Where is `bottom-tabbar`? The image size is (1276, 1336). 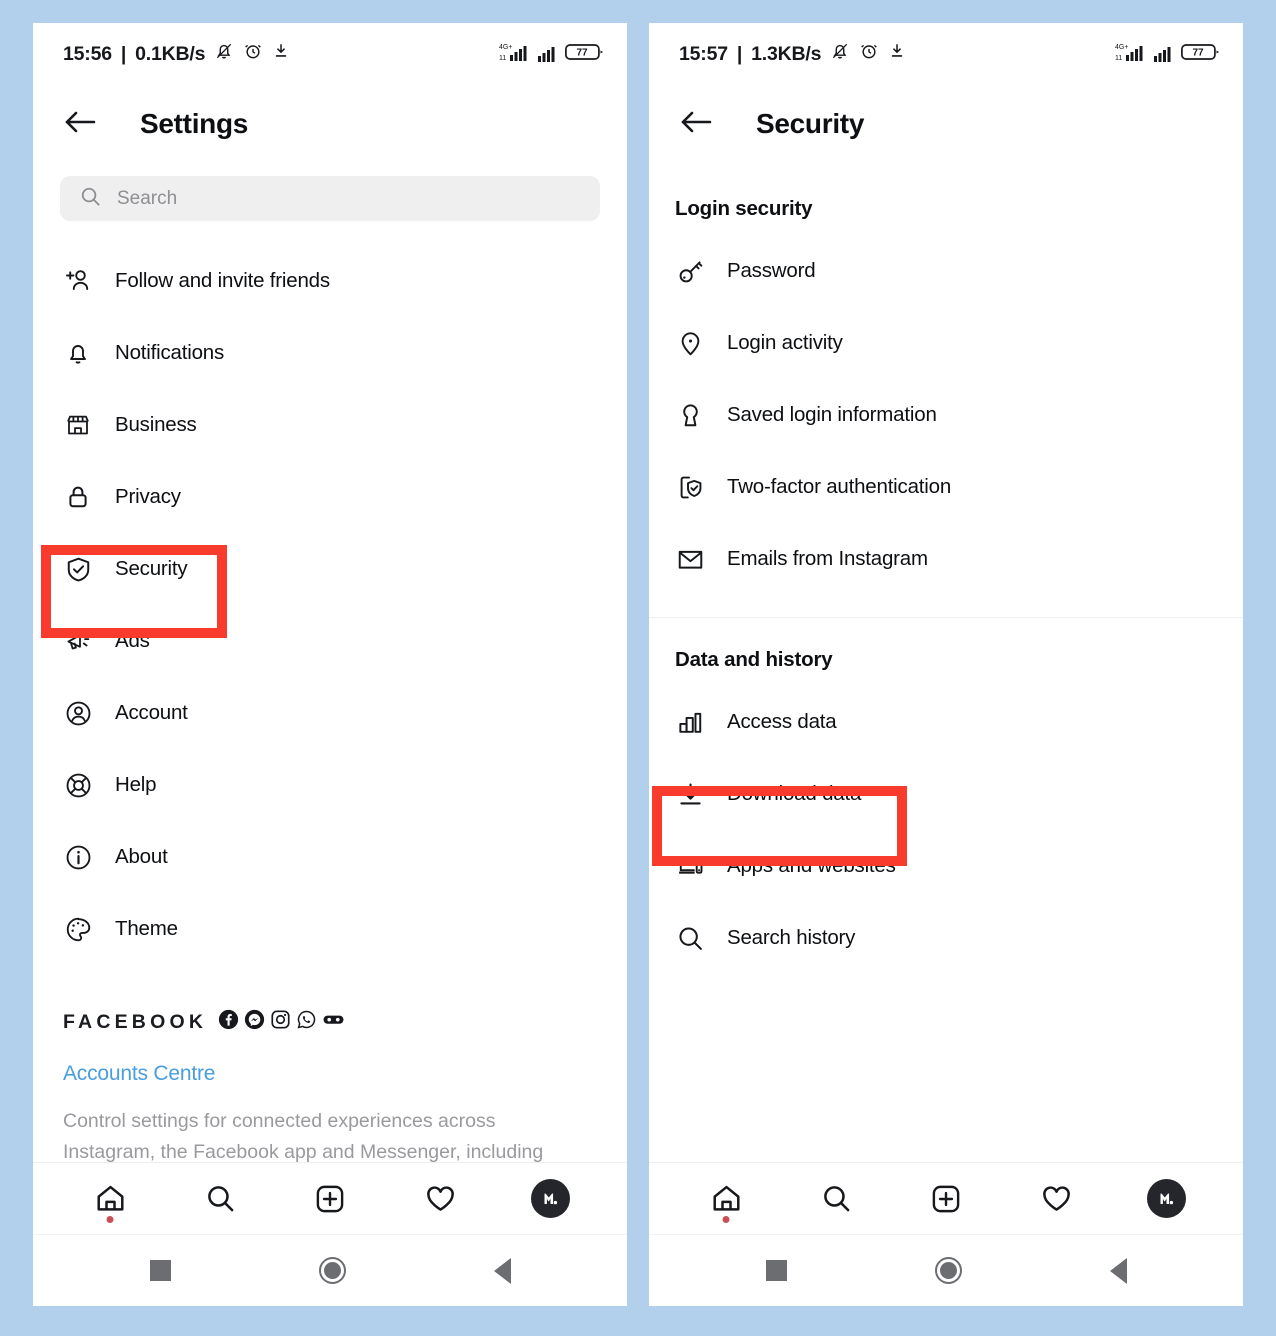
bottom-tabbar is located at coordinates (946, 1198).